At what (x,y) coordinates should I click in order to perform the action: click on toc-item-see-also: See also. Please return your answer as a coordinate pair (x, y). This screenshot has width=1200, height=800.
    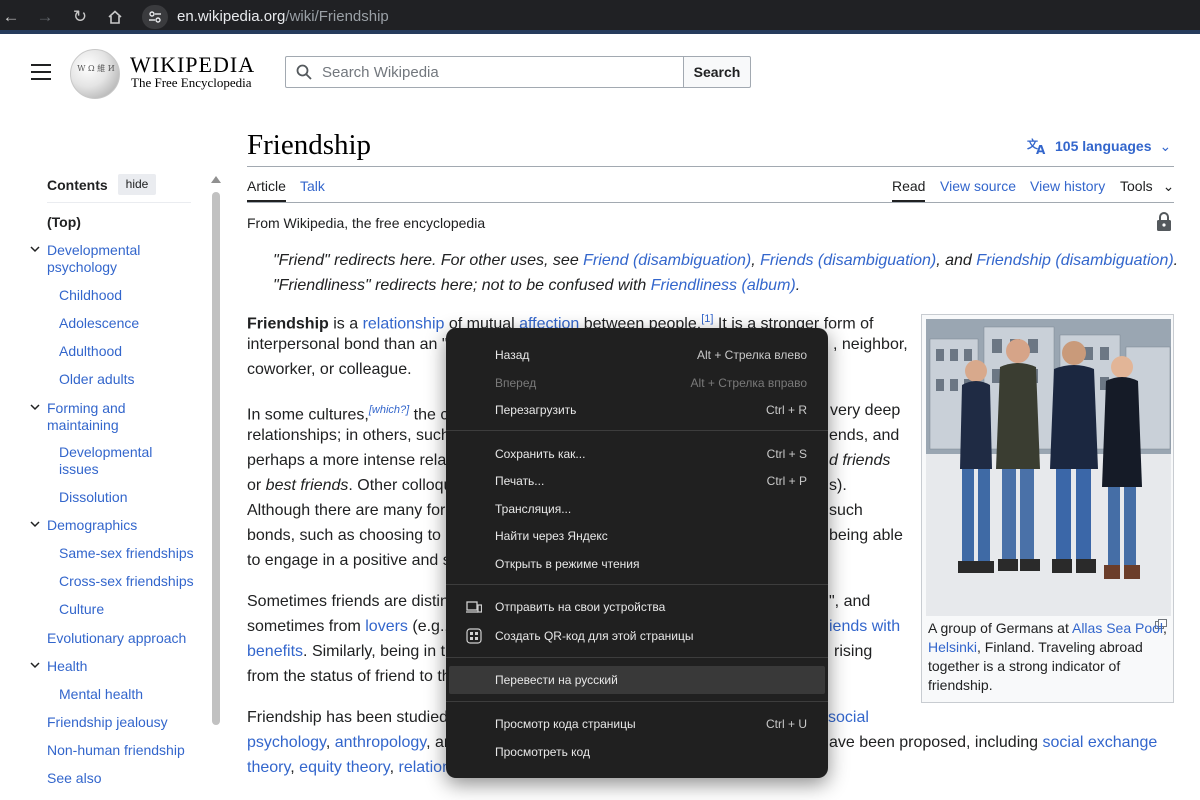
    Looking at the image, I should click on (74, 778).